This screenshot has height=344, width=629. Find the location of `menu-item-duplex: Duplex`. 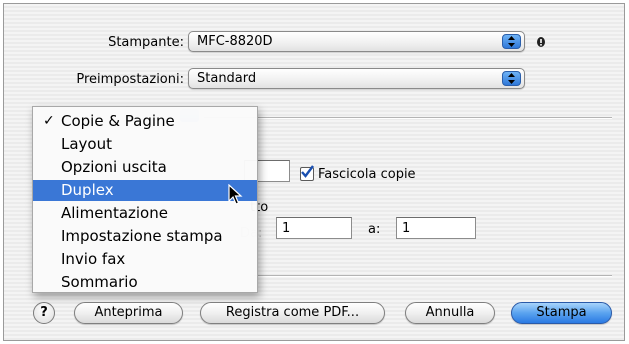

menu-item-duplex: Duplex is located at coordinates (145, 190).